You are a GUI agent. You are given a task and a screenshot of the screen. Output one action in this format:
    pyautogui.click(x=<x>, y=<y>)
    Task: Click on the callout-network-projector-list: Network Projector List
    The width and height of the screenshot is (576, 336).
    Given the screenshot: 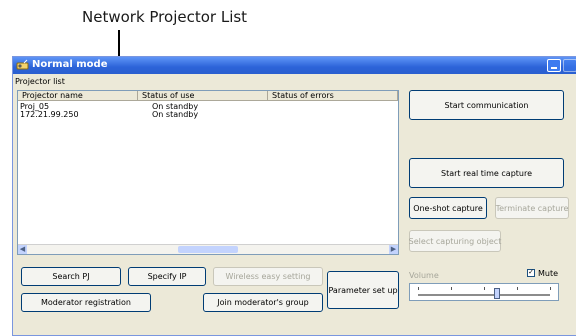 What is the action you would take?
    pyautogui.click(x=165, y=17)
    